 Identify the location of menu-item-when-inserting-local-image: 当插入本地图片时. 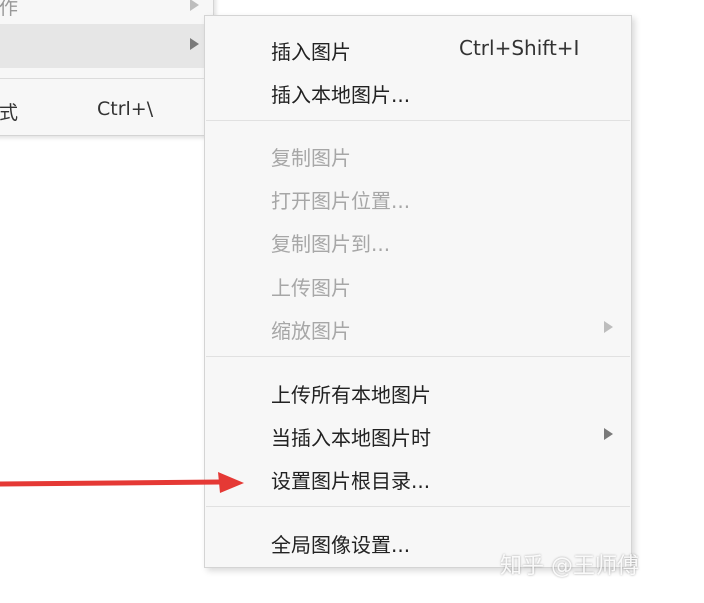
(418, 434).